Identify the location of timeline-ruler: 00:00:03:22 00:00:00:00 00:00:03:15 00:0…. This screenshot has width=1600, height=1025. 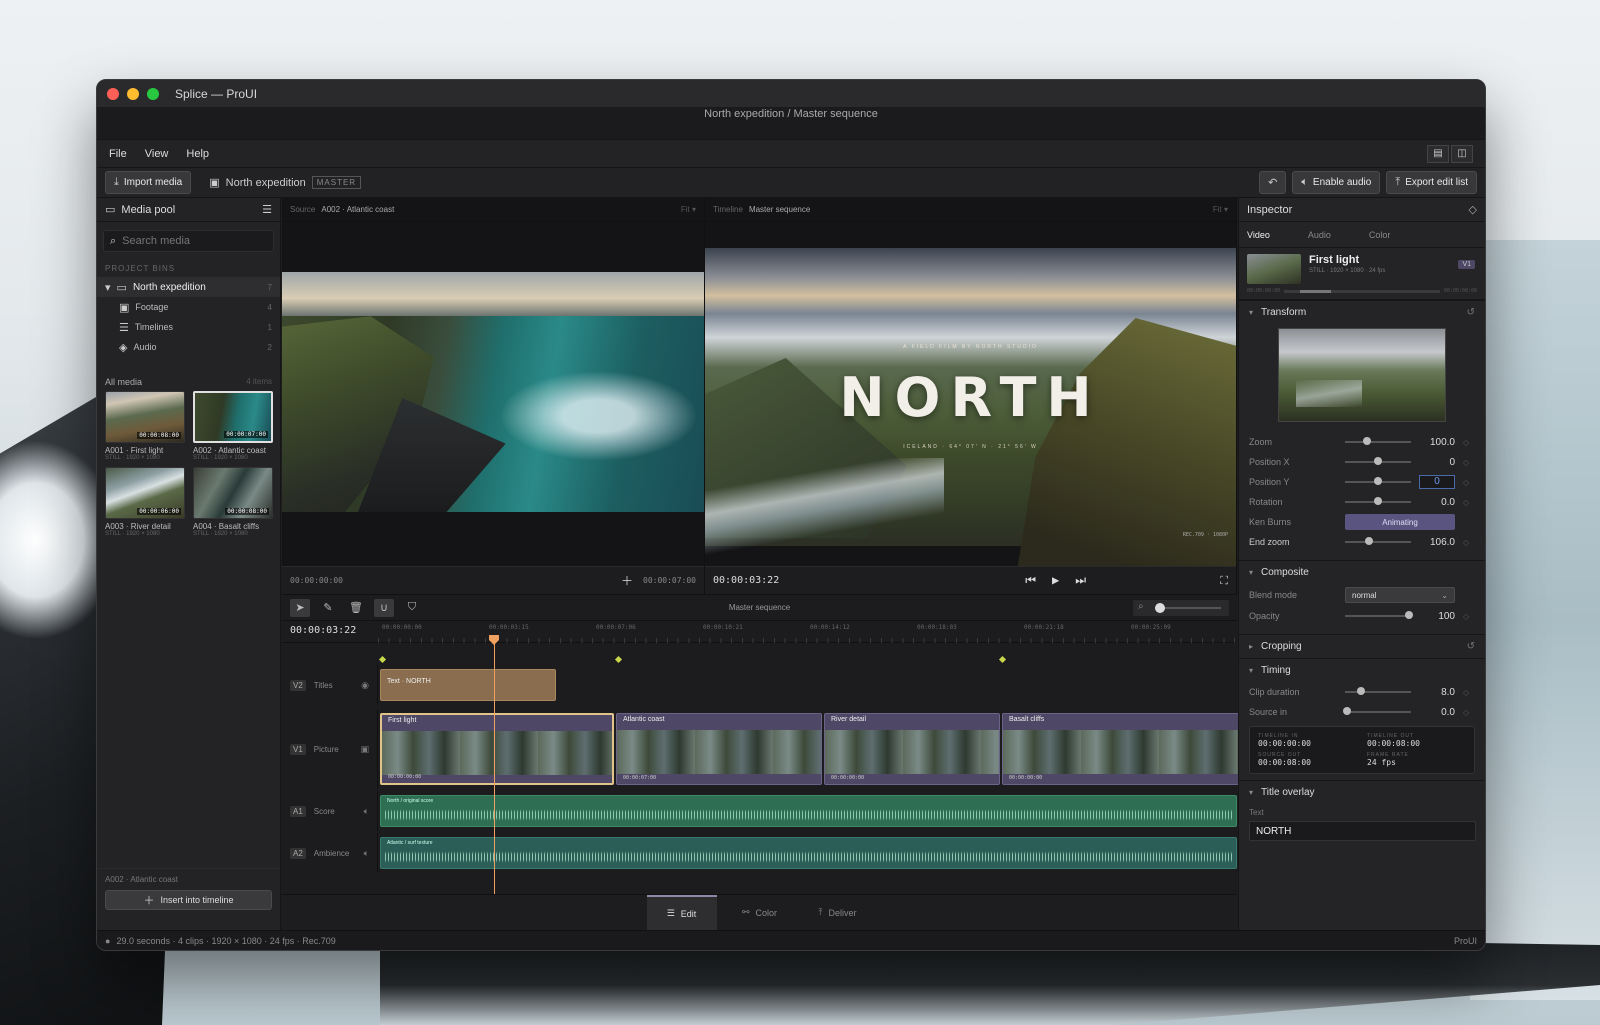
(759, 632).